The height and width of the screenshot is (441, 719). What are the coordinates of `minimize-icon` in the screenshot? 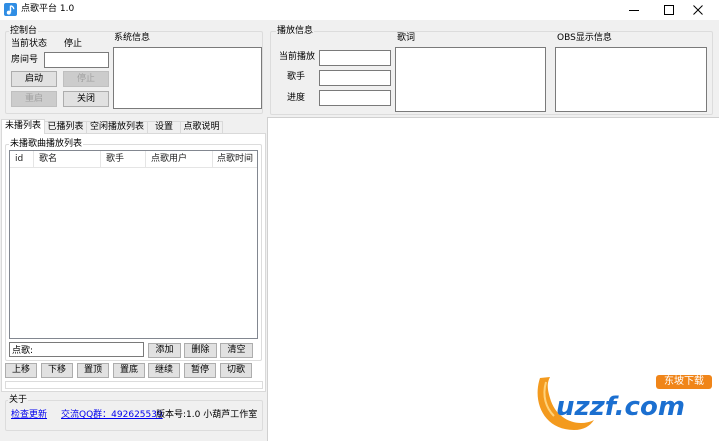 It's located at (634, 10).